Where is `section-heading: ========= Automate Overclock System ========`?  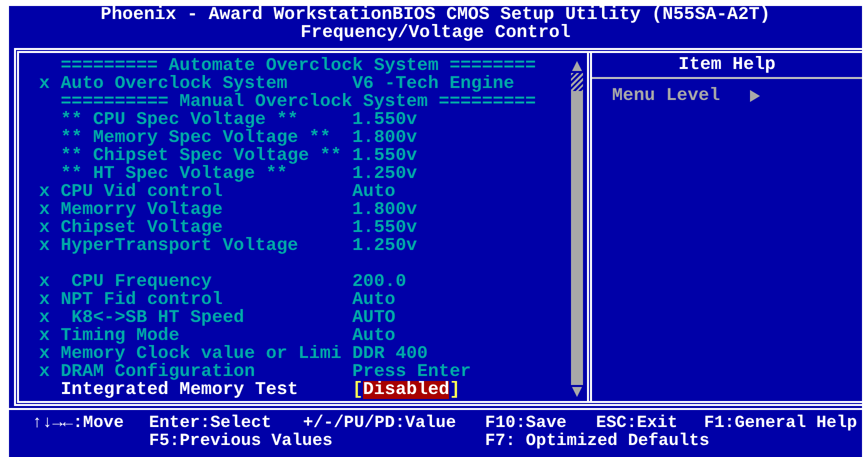
section-heading: ========= Automate Overclock System ======== is located at coordinates (298, 66).